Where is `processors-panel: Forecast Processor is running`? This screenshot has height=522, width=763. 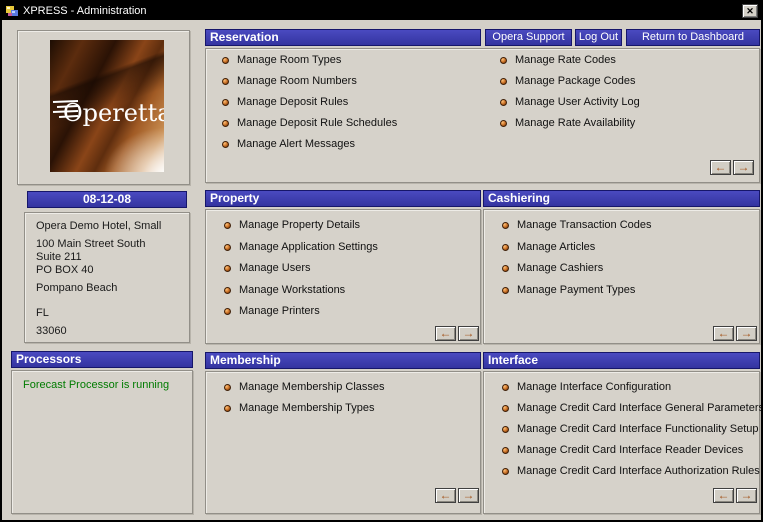 processors-panel: Forecast Processor is running is located at coordinates (102, 442).